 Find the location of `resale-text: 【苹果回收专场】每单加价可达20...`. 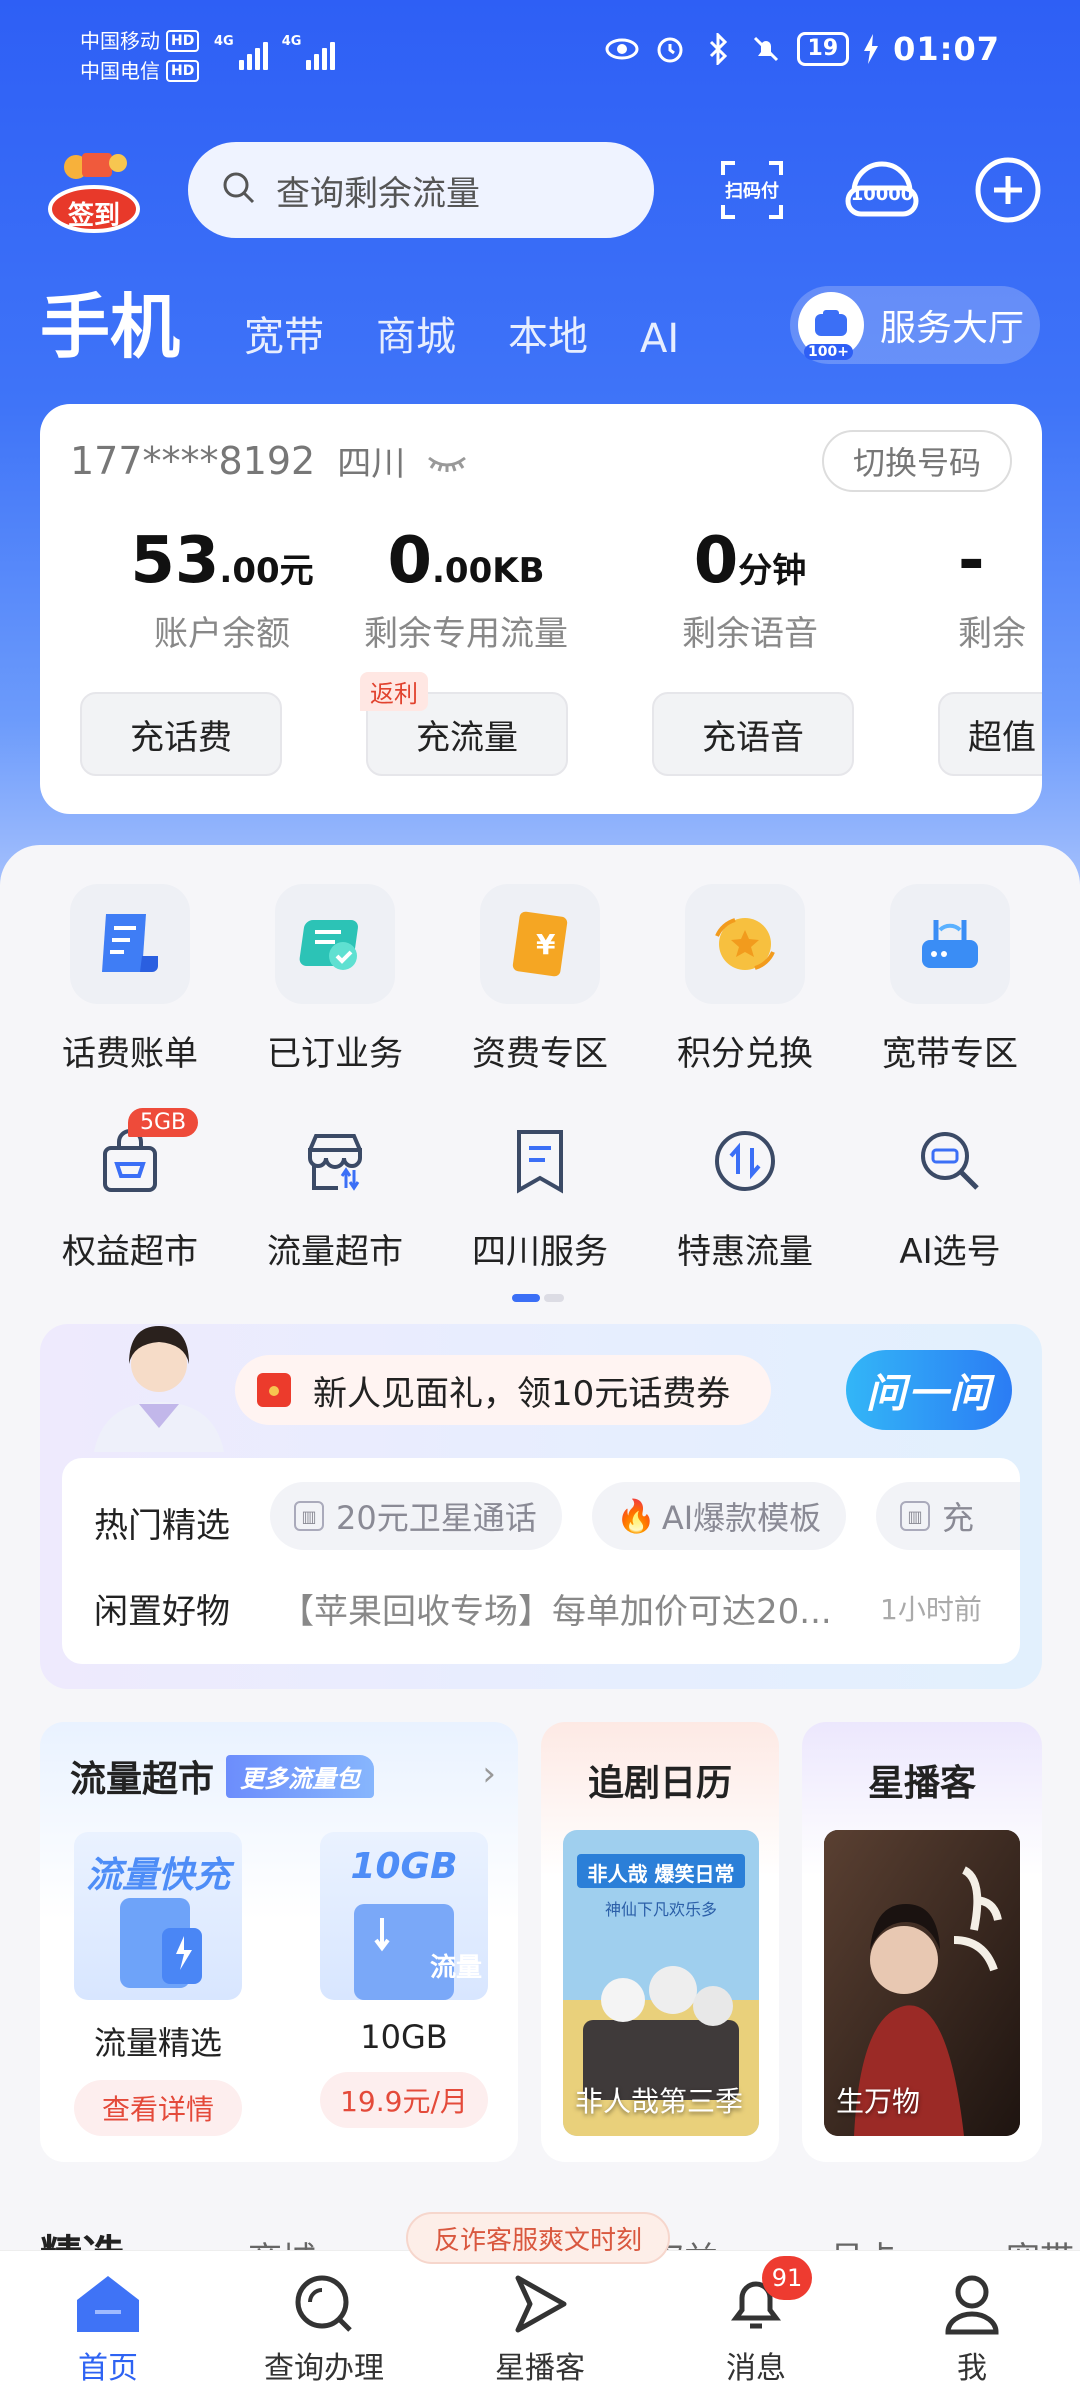

resale-text: 【苹果回收专场】每单加价可达20... is located at coordinates (556, 1608).